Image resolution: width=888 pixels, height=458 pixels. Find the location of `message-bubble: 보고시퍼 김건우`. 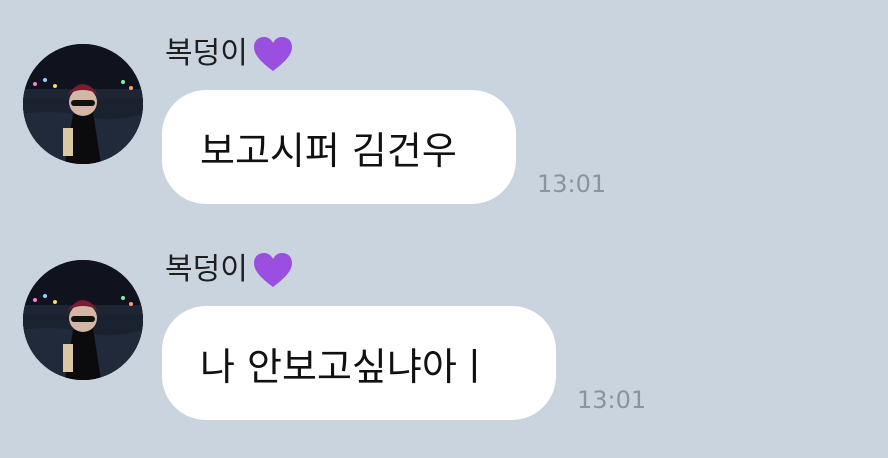

message-bubble: 보고시퍼 김건우 is located at coordinates (339, 147).